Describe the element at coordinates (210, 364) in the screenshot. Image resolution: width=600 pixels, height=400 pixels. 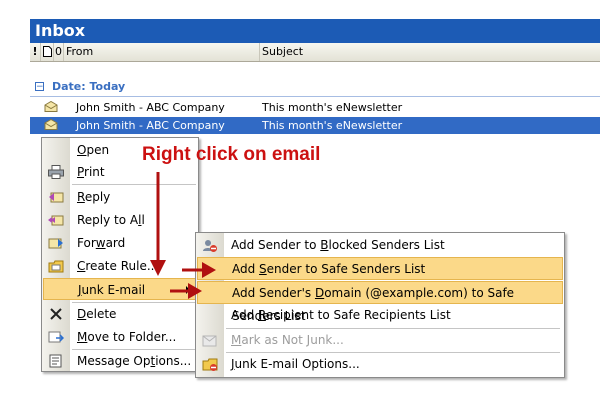
I see `junk-options-icon` at that location.